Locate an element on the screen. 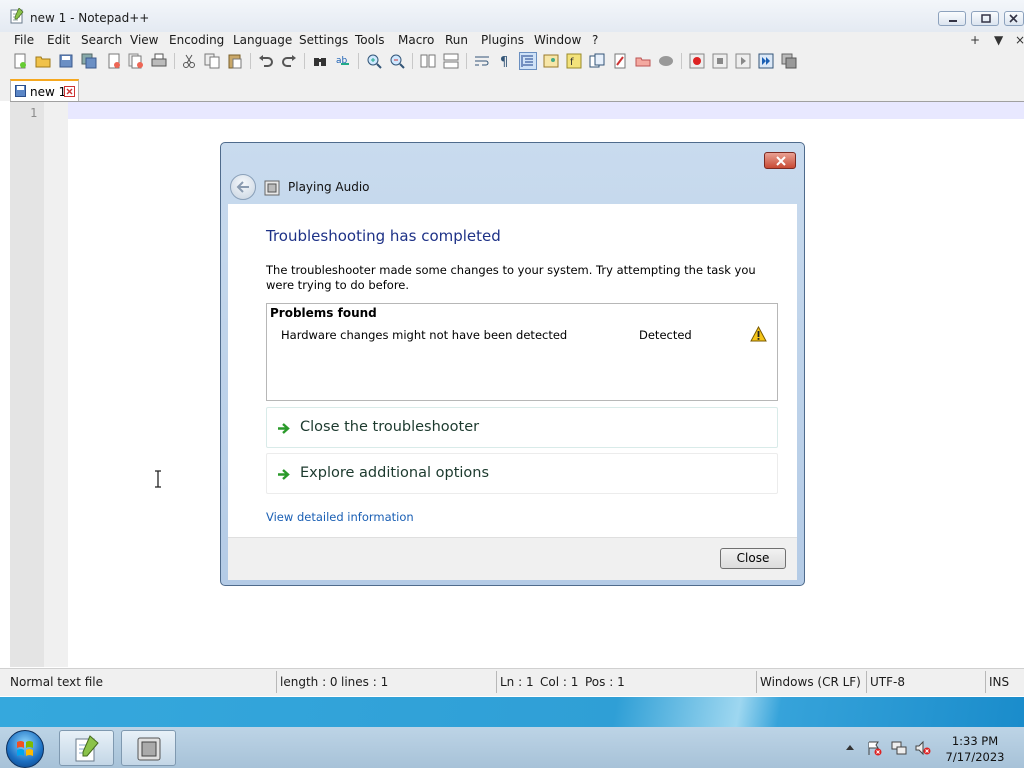  explore-options-option: Explore additional options is located at coordinates (522, 473).